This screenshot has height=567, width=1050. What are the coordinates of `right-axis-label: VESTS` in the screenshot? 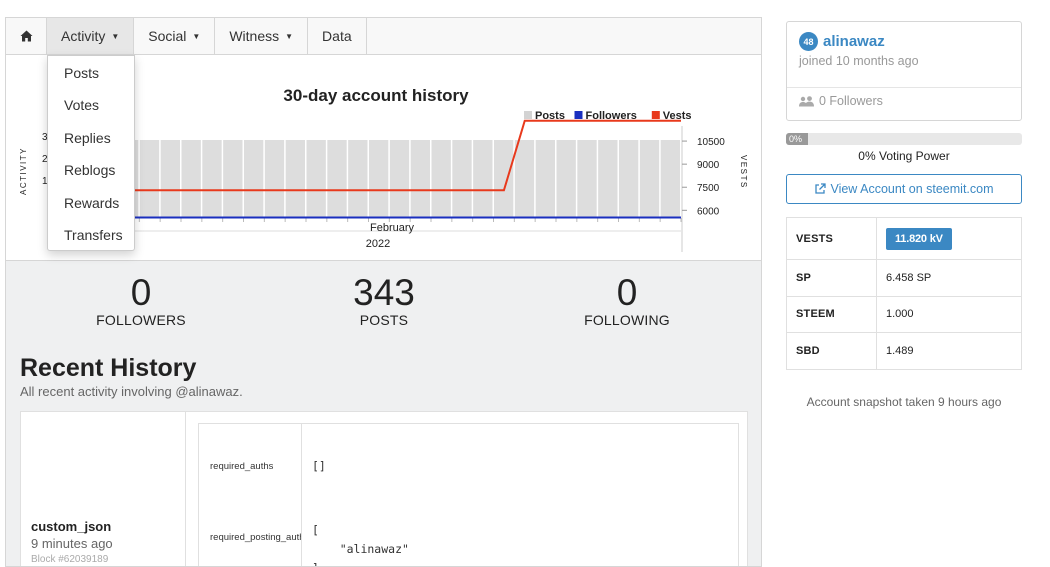 It's located at (743, 172).